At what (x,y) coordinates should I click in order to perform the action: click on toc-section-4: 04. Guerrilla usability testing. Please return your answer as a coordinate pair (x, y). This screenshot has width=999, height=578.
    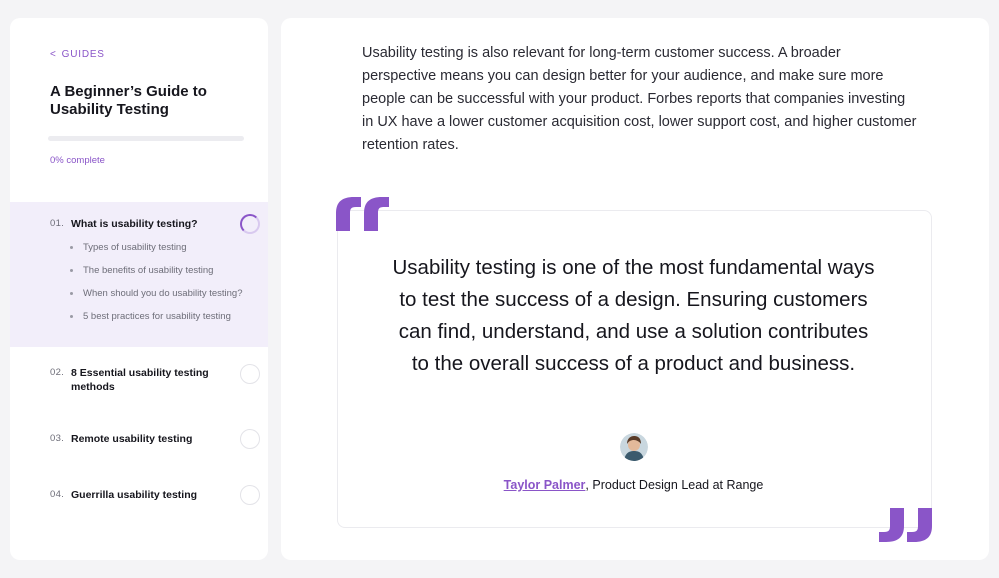
    Looking at the image, I should click on (139, 487).